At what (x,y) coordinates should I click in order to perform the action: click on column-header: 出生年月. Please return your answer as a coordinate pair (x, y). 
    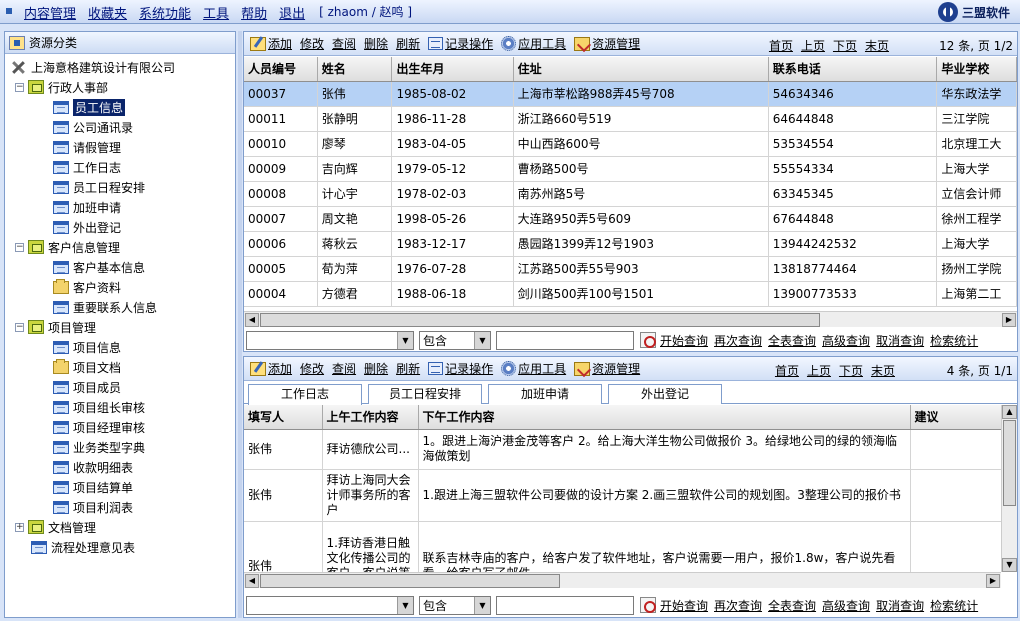
    Looking at the image, I should click on (452, 69).